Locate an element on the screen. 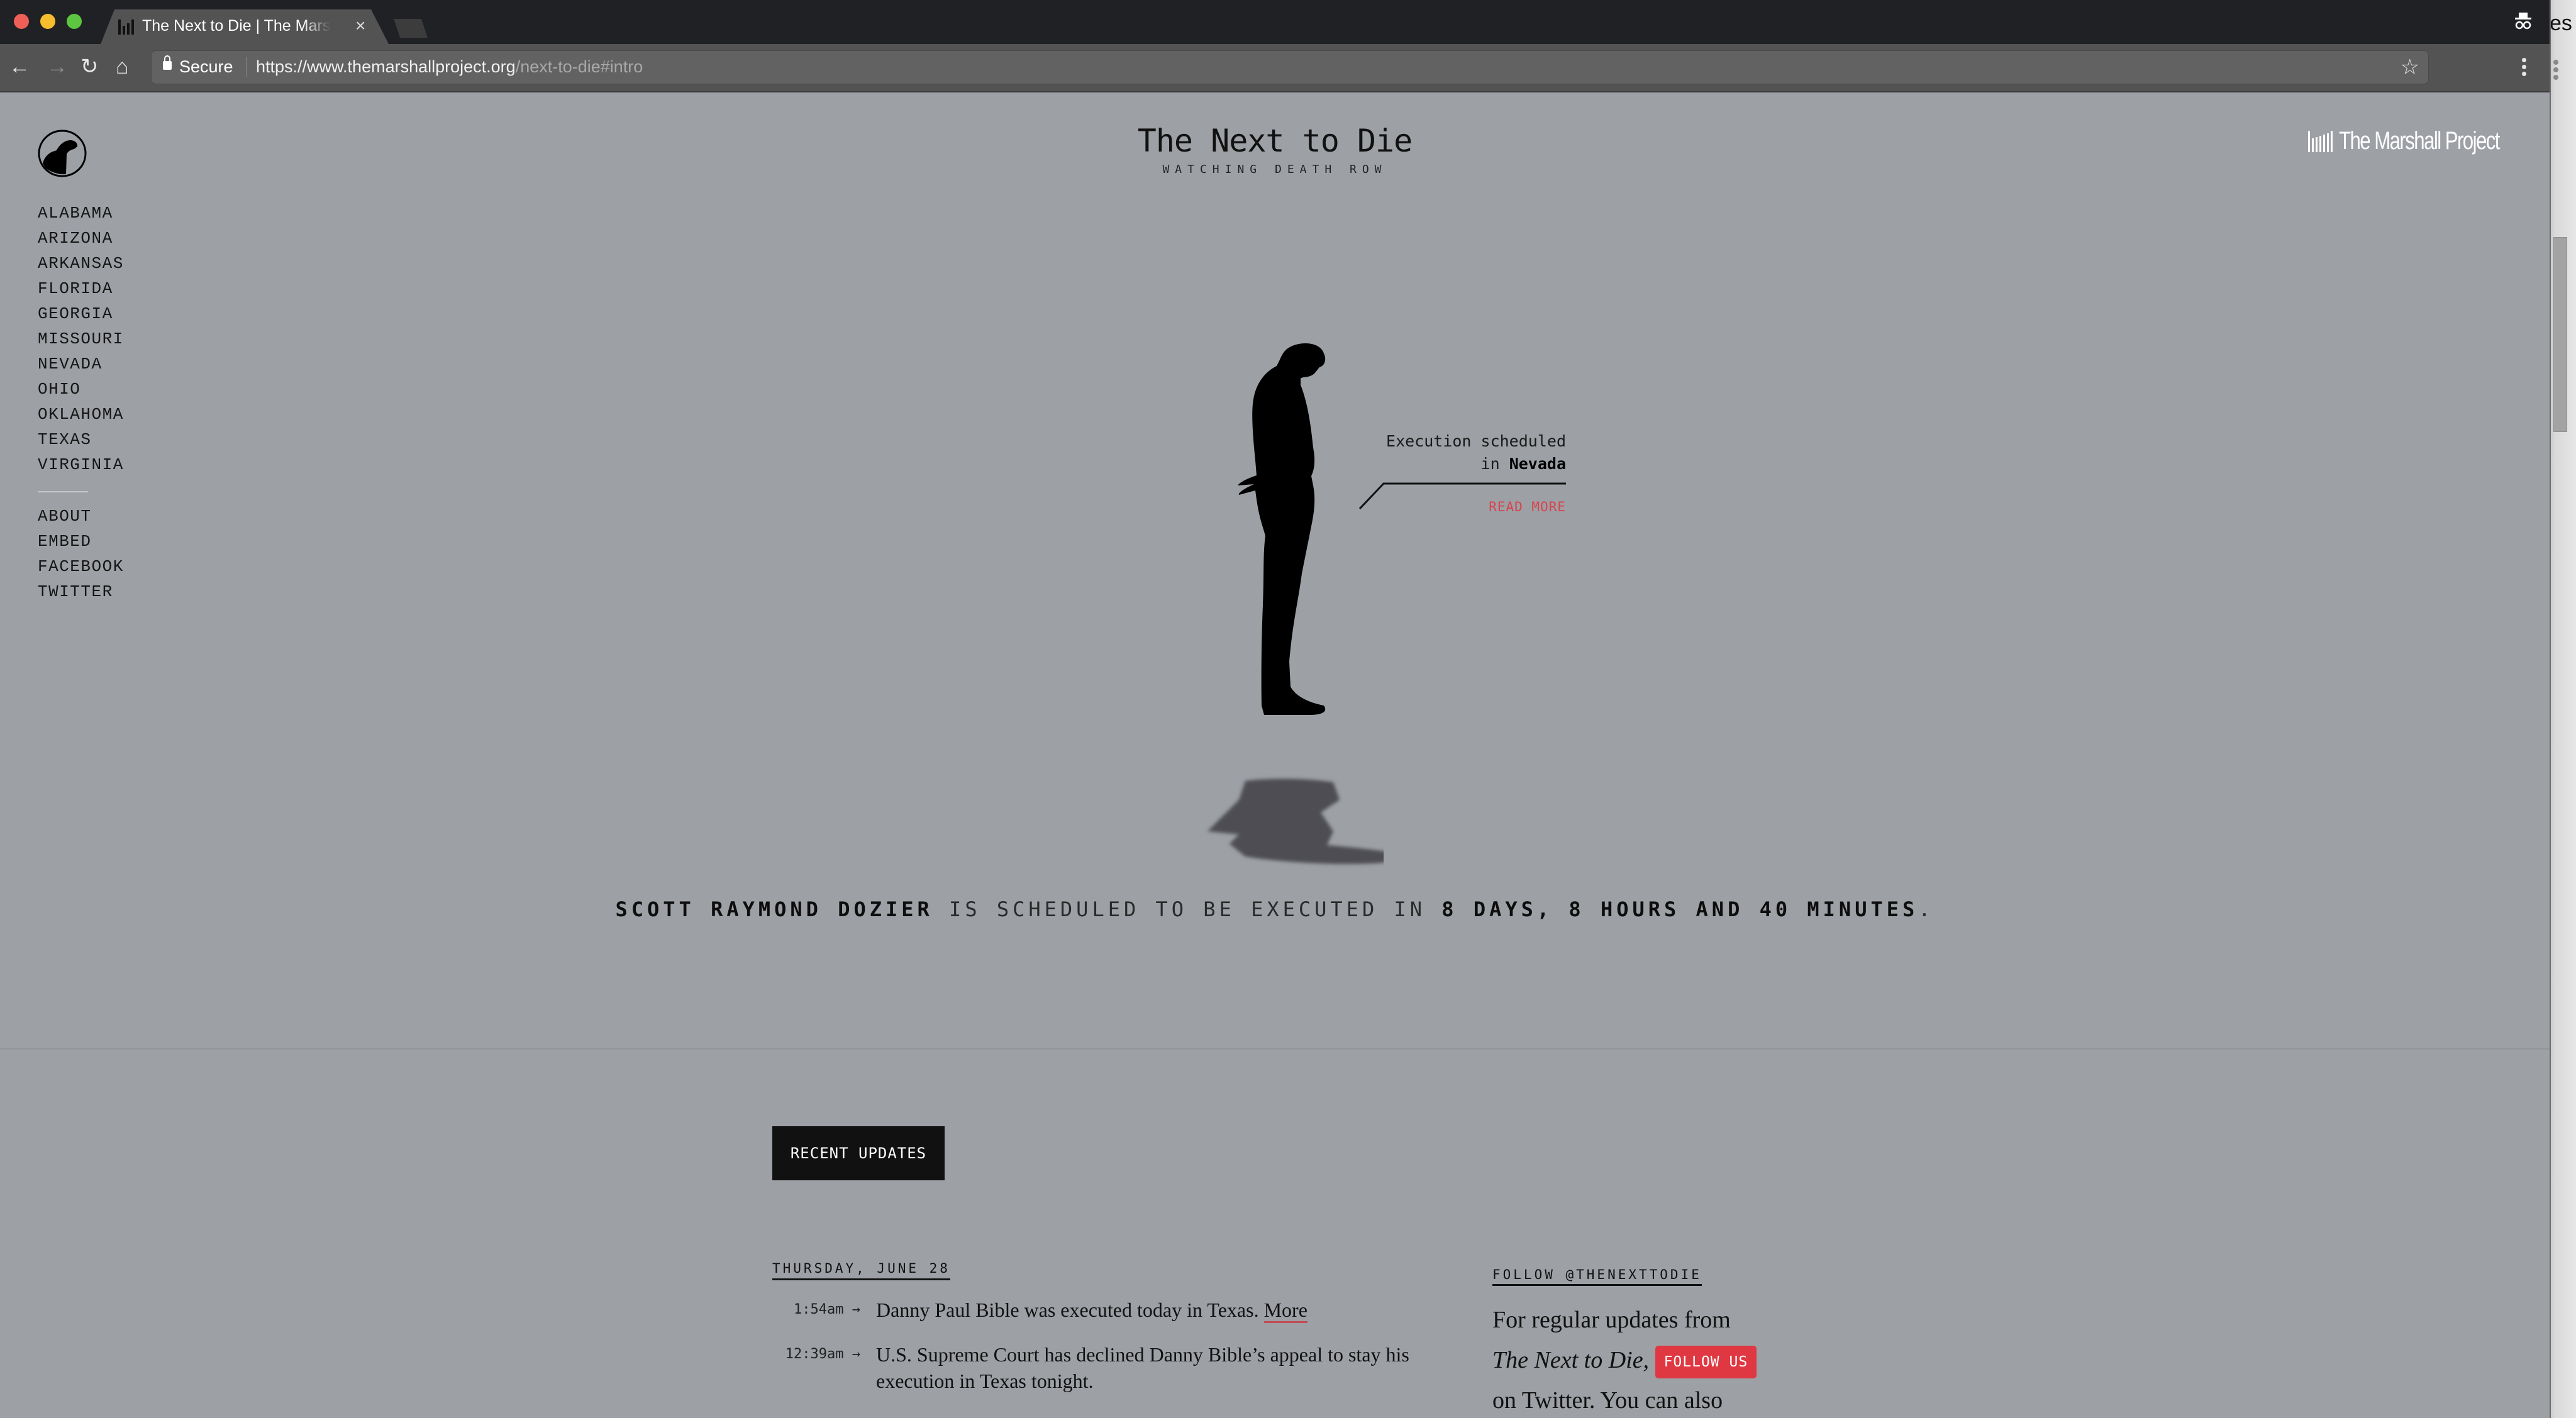 Image resolution: width=2576 pixels, height=1418 pixels. back-icon: ← is located at coordinates (19, 66).